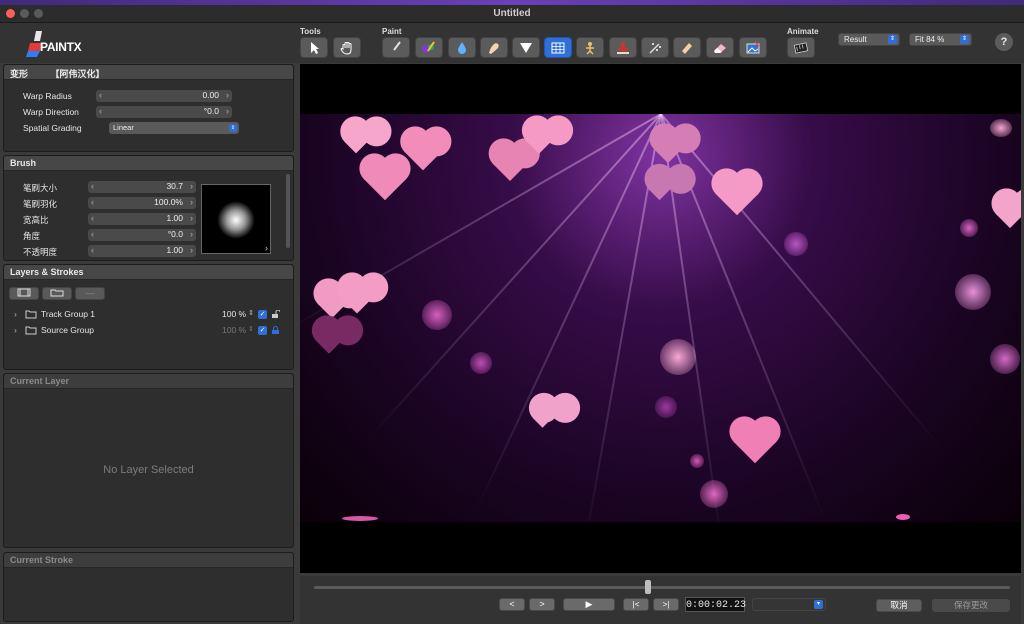 This screenshot has height=624, width=1024. I want to click on brush-panel-header: Brush, so click(148, 163).